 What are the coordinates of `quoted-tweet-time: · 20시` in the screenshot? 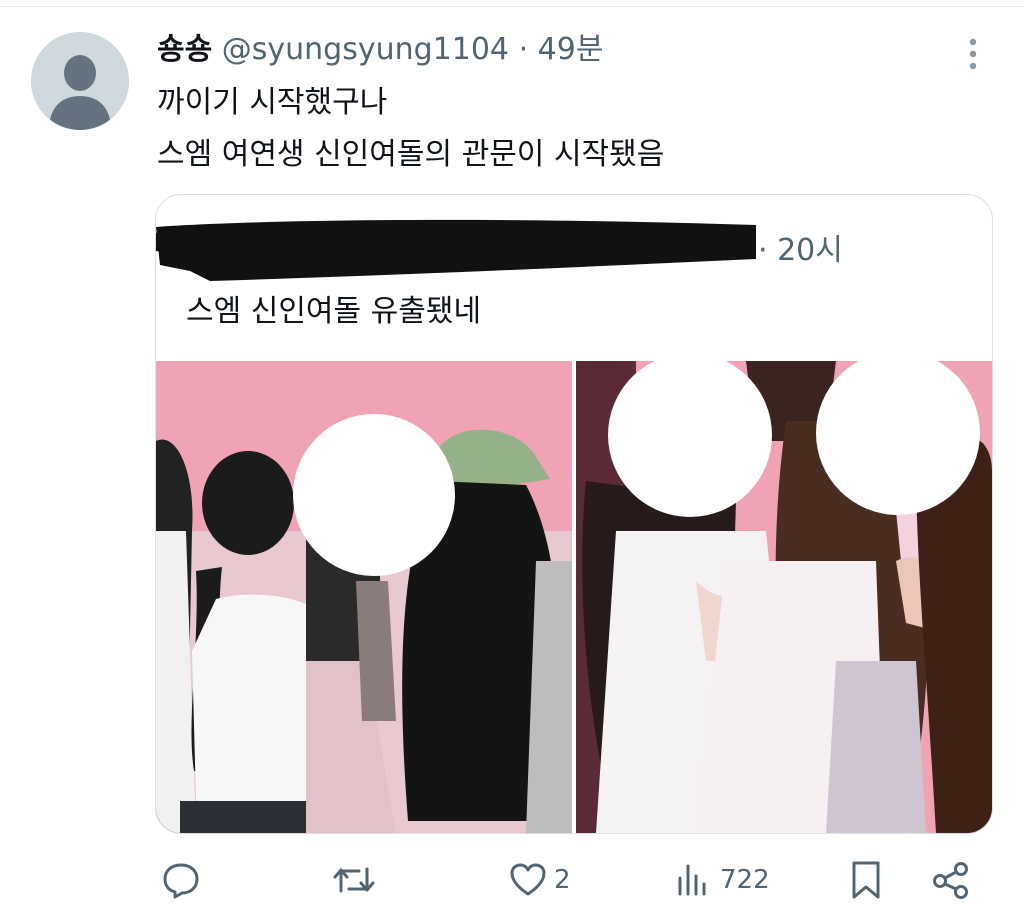 It's located at (800, 251).